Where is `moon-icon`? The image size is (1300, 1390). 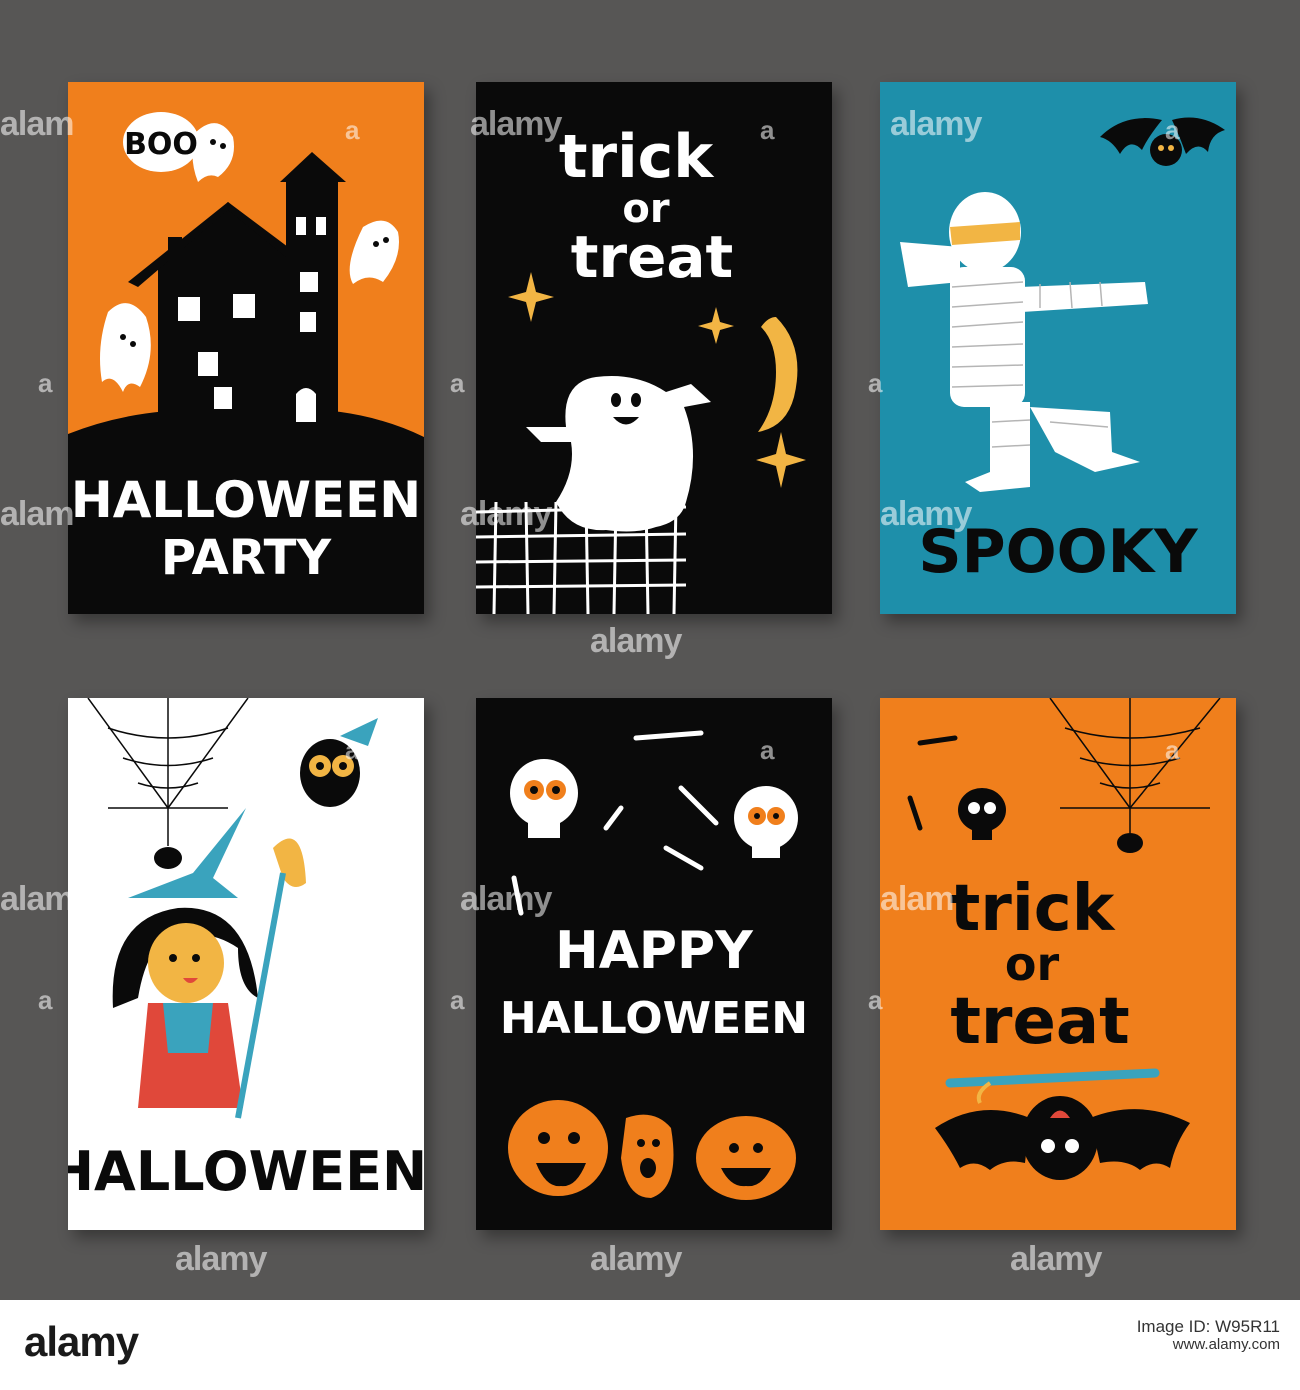
moon-icon is located at coordinates (778, 374).